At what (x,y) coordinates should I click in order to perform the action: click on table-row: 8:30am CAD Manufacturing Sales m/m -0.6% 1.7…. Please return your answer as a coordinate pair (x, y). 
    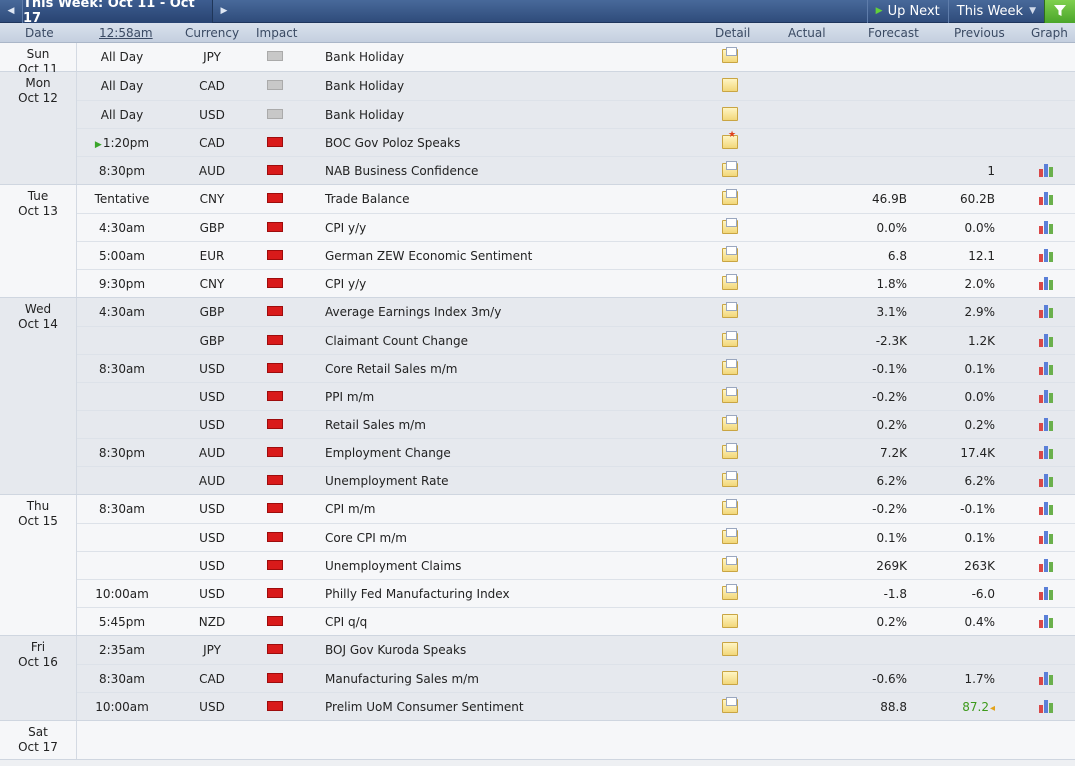
    Looking at the image, I should click on (576, 678).